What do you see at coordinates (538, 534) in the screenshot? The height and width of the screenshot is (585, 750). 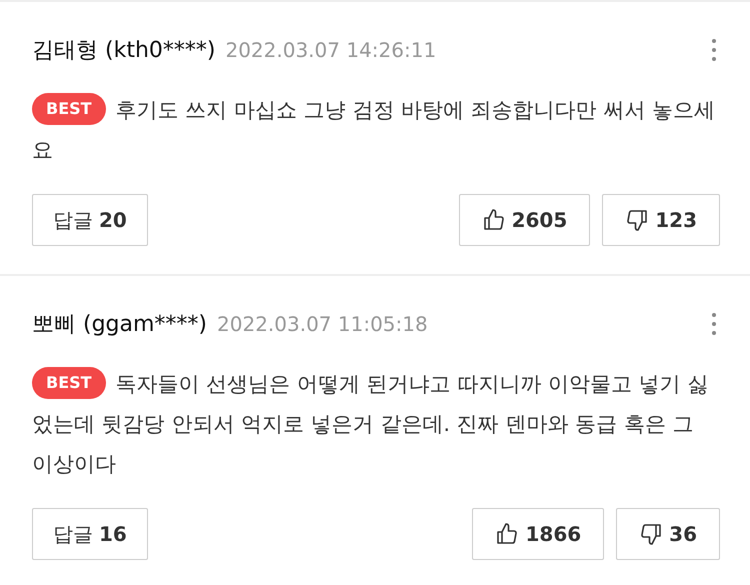 I see `like-button: 1866` at bounding box center [538, 534].